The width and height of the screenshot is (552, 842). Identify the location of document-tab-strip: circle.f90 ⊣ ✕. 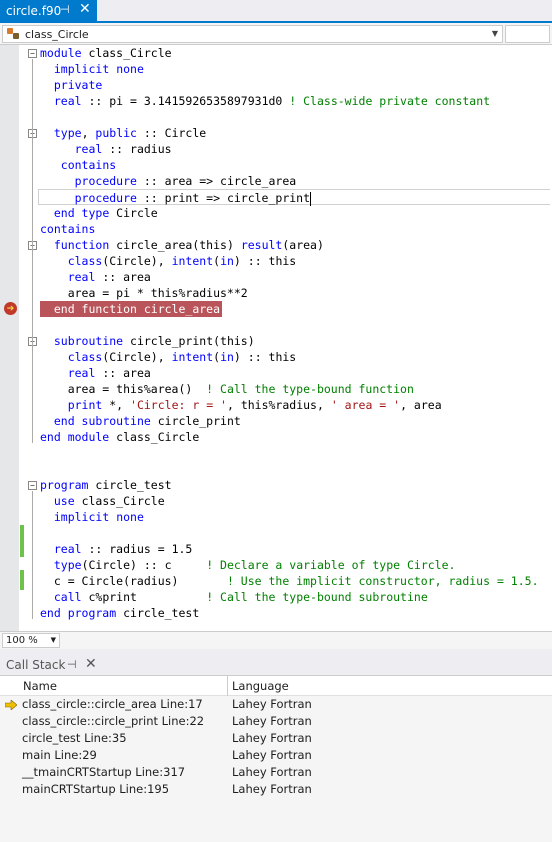
(276, 11).